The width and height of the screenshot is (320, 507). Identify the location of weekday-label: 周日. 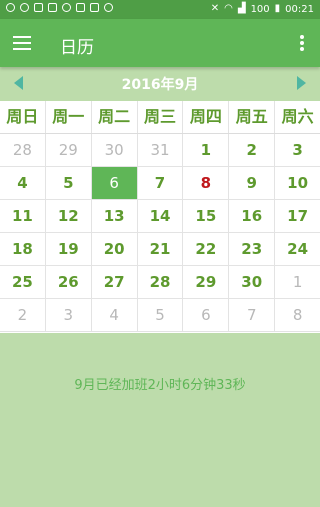
(23, 117).